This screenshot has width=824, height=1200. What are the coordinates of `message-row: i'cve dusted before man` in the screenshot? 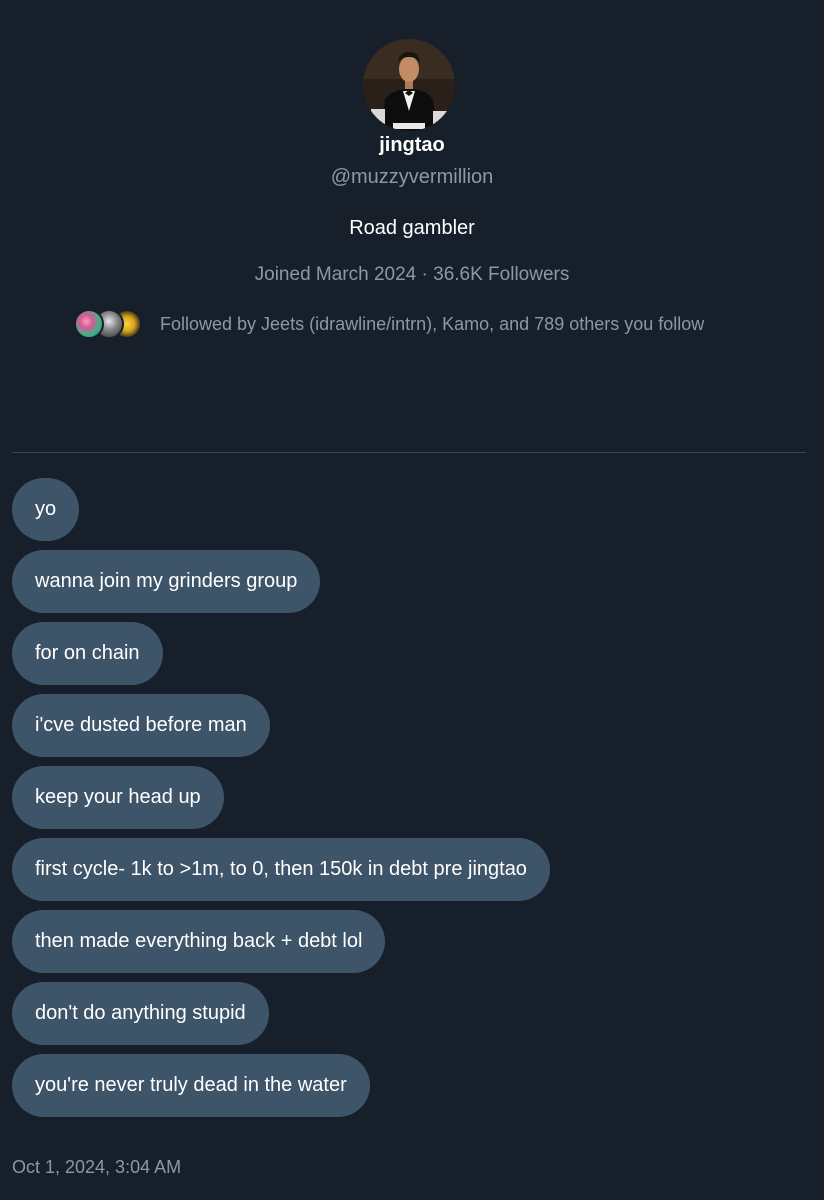 It's located at (412, 725).